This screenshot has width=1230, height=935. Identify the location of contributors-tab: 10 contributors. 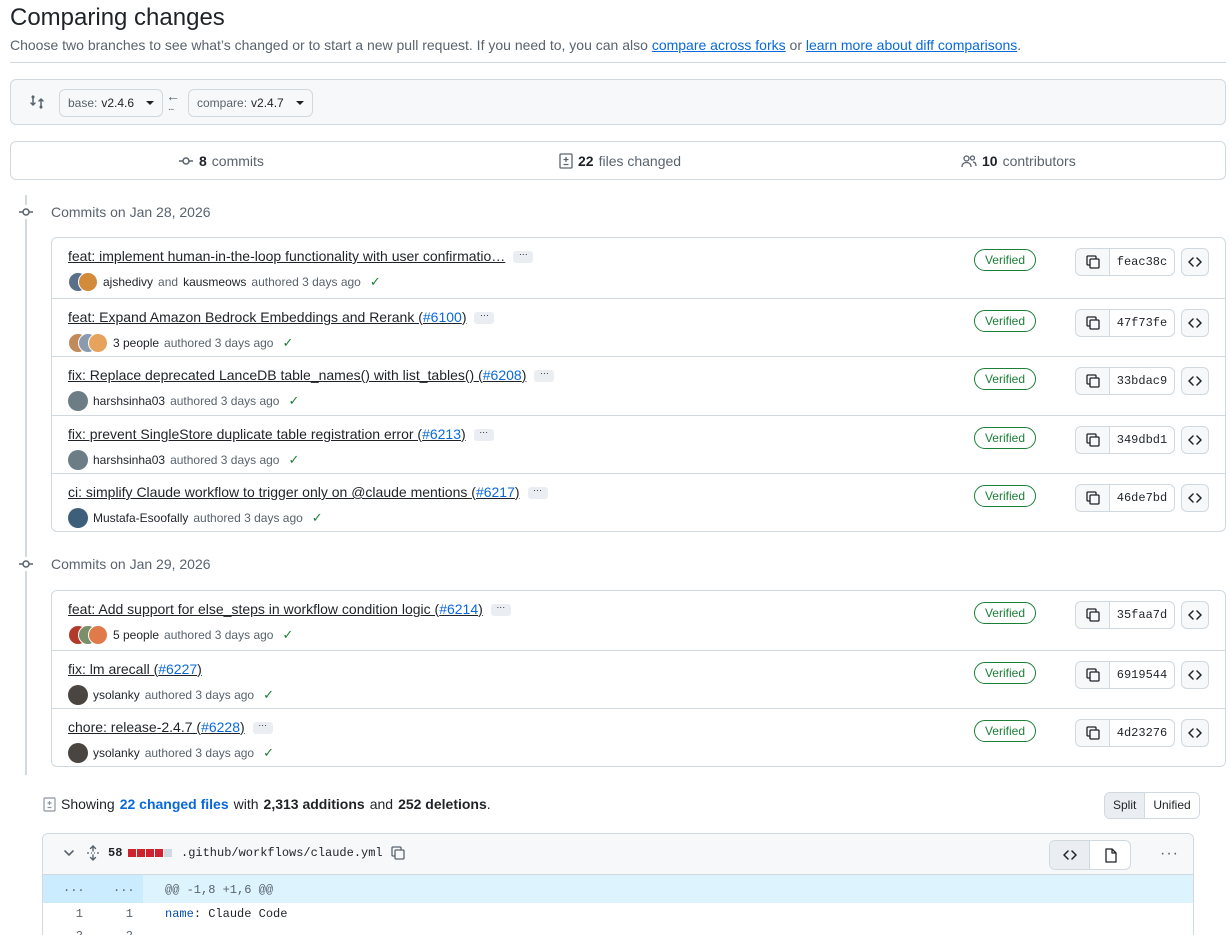
(1018, 161).